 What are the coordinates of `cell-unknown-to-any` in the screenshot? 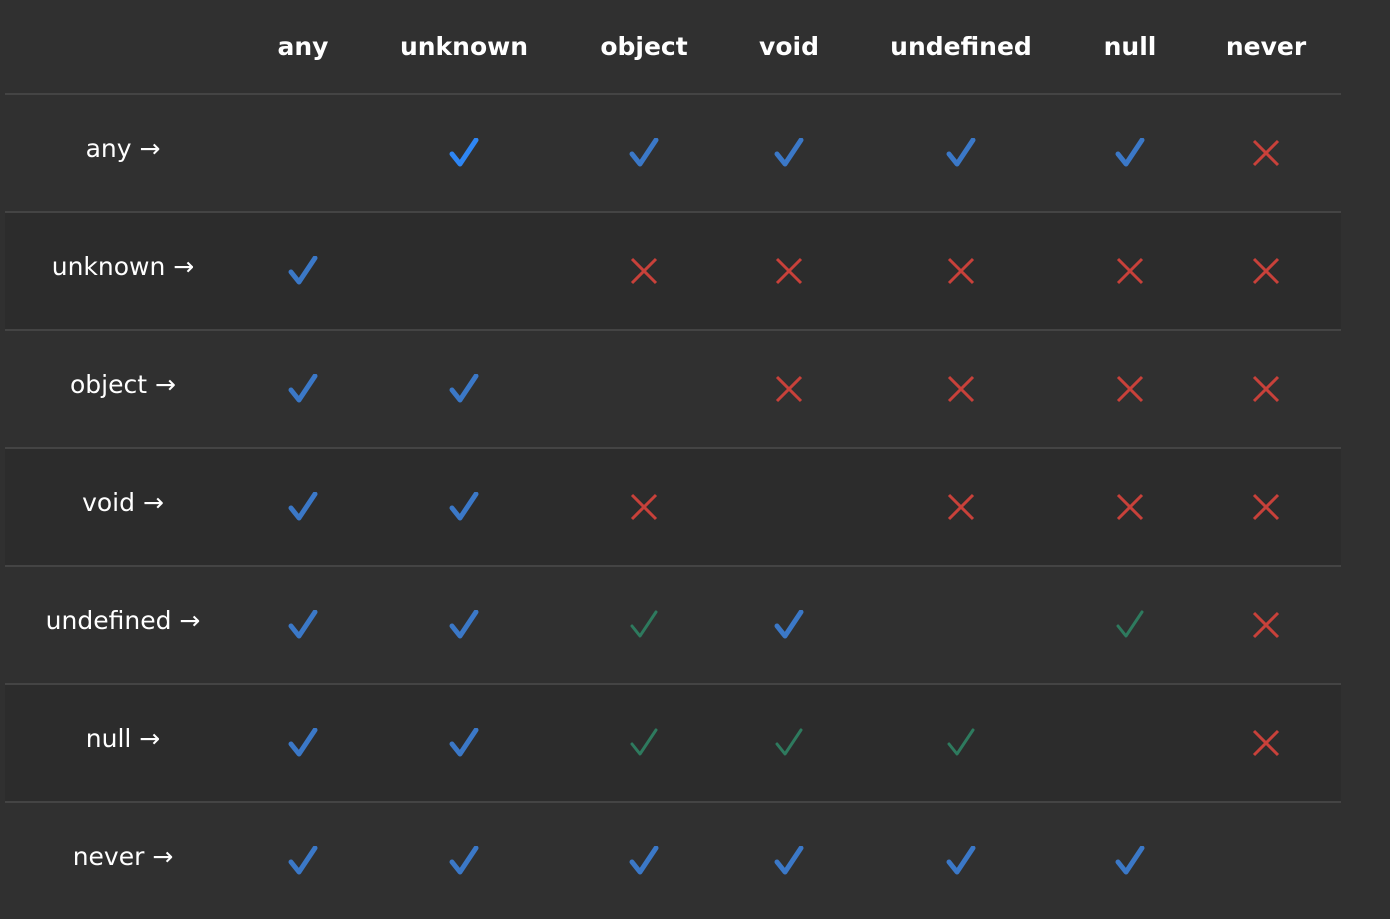 It's located at (303, 271).